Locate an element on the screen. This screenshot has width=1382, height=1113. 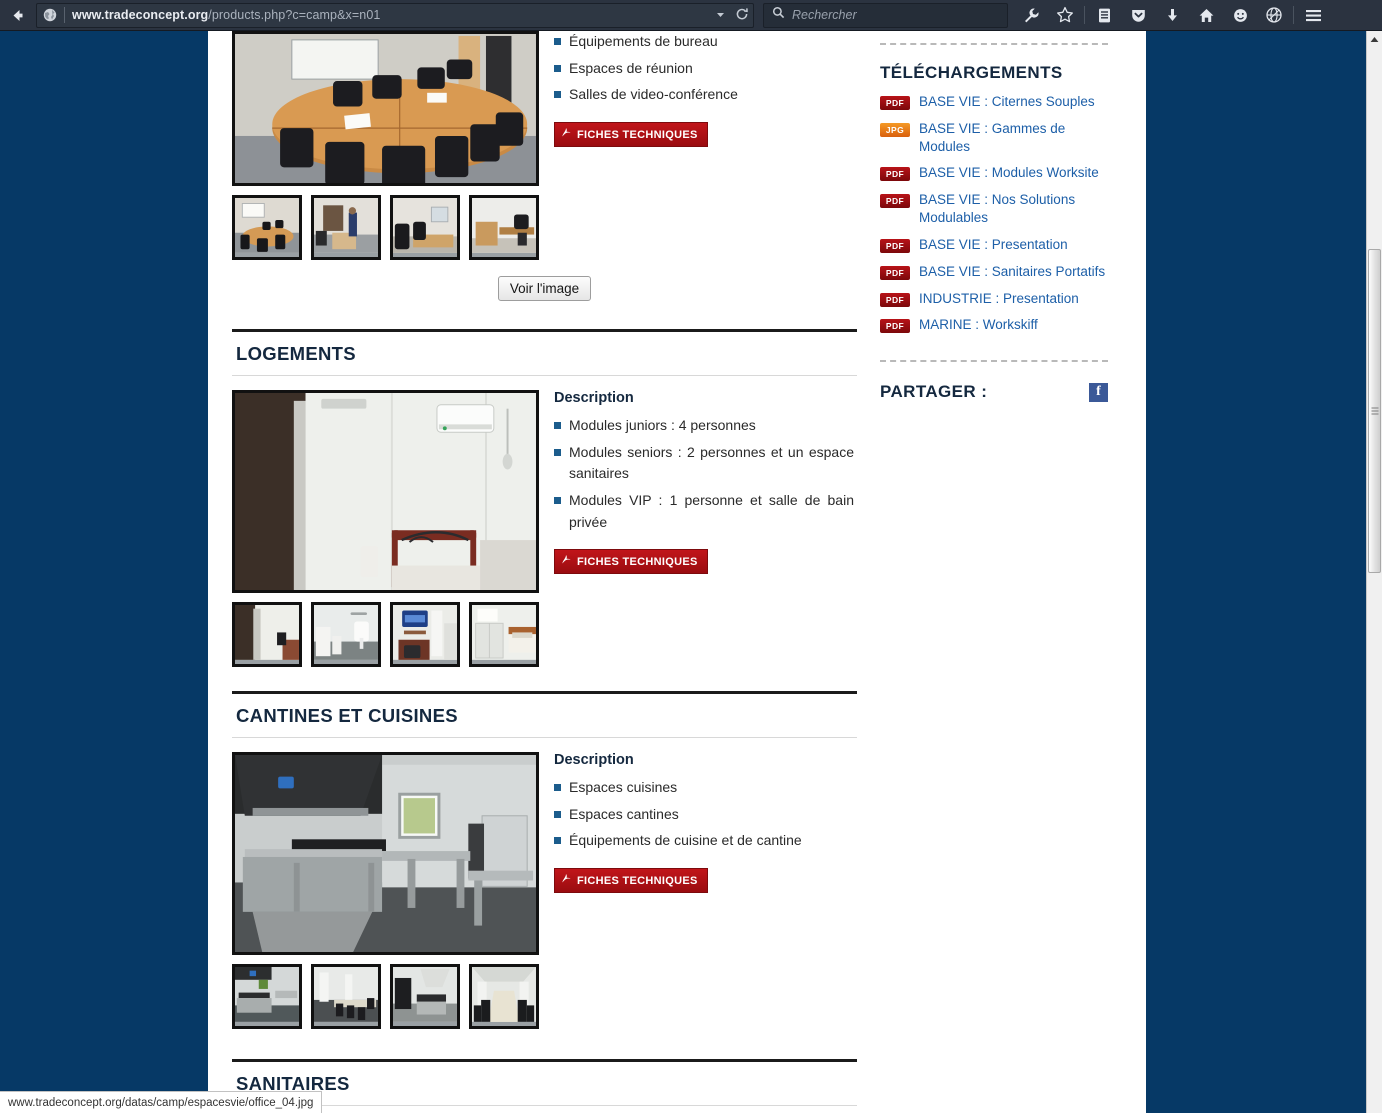
wrench-icon is located at coordinates (1031, 15).